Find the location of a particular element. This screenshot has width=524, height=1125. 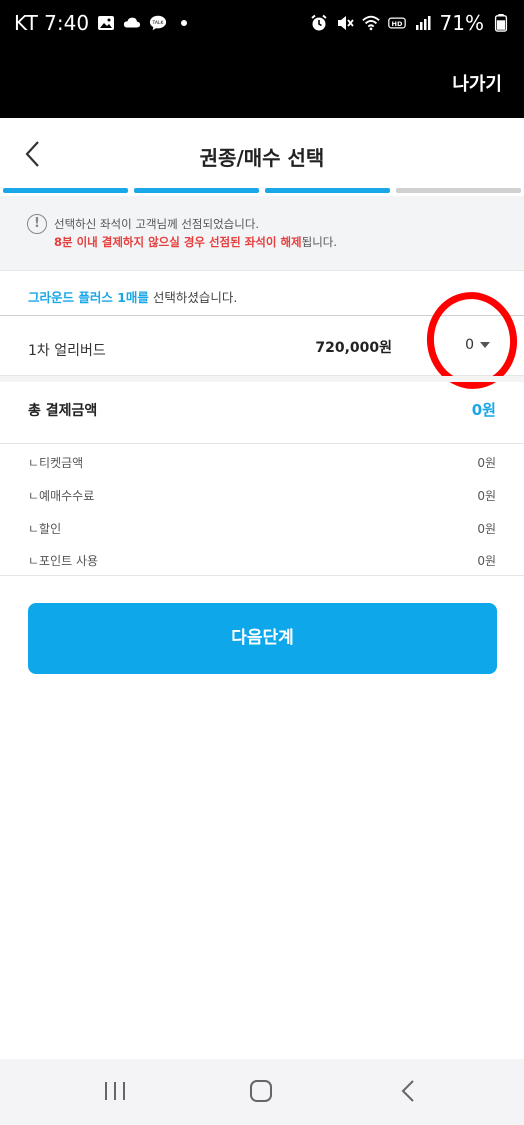

breakdown-label: ㄴ포인트 사용 is located at coordinates (63, 561).